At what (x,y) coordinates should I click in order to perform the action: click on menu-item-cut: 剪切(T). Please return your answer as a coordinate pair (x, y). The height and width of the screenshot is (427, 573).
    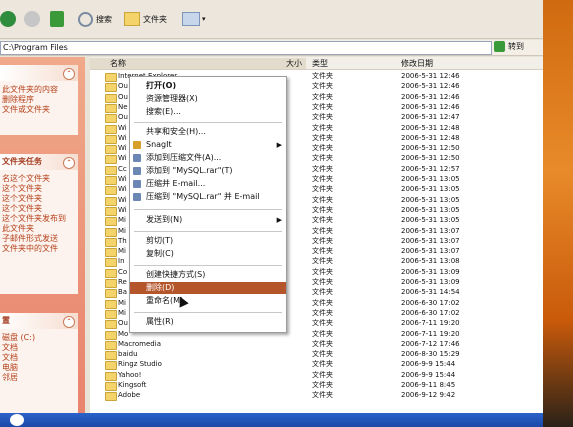
    Looking at the image, I should click on (208, 241).